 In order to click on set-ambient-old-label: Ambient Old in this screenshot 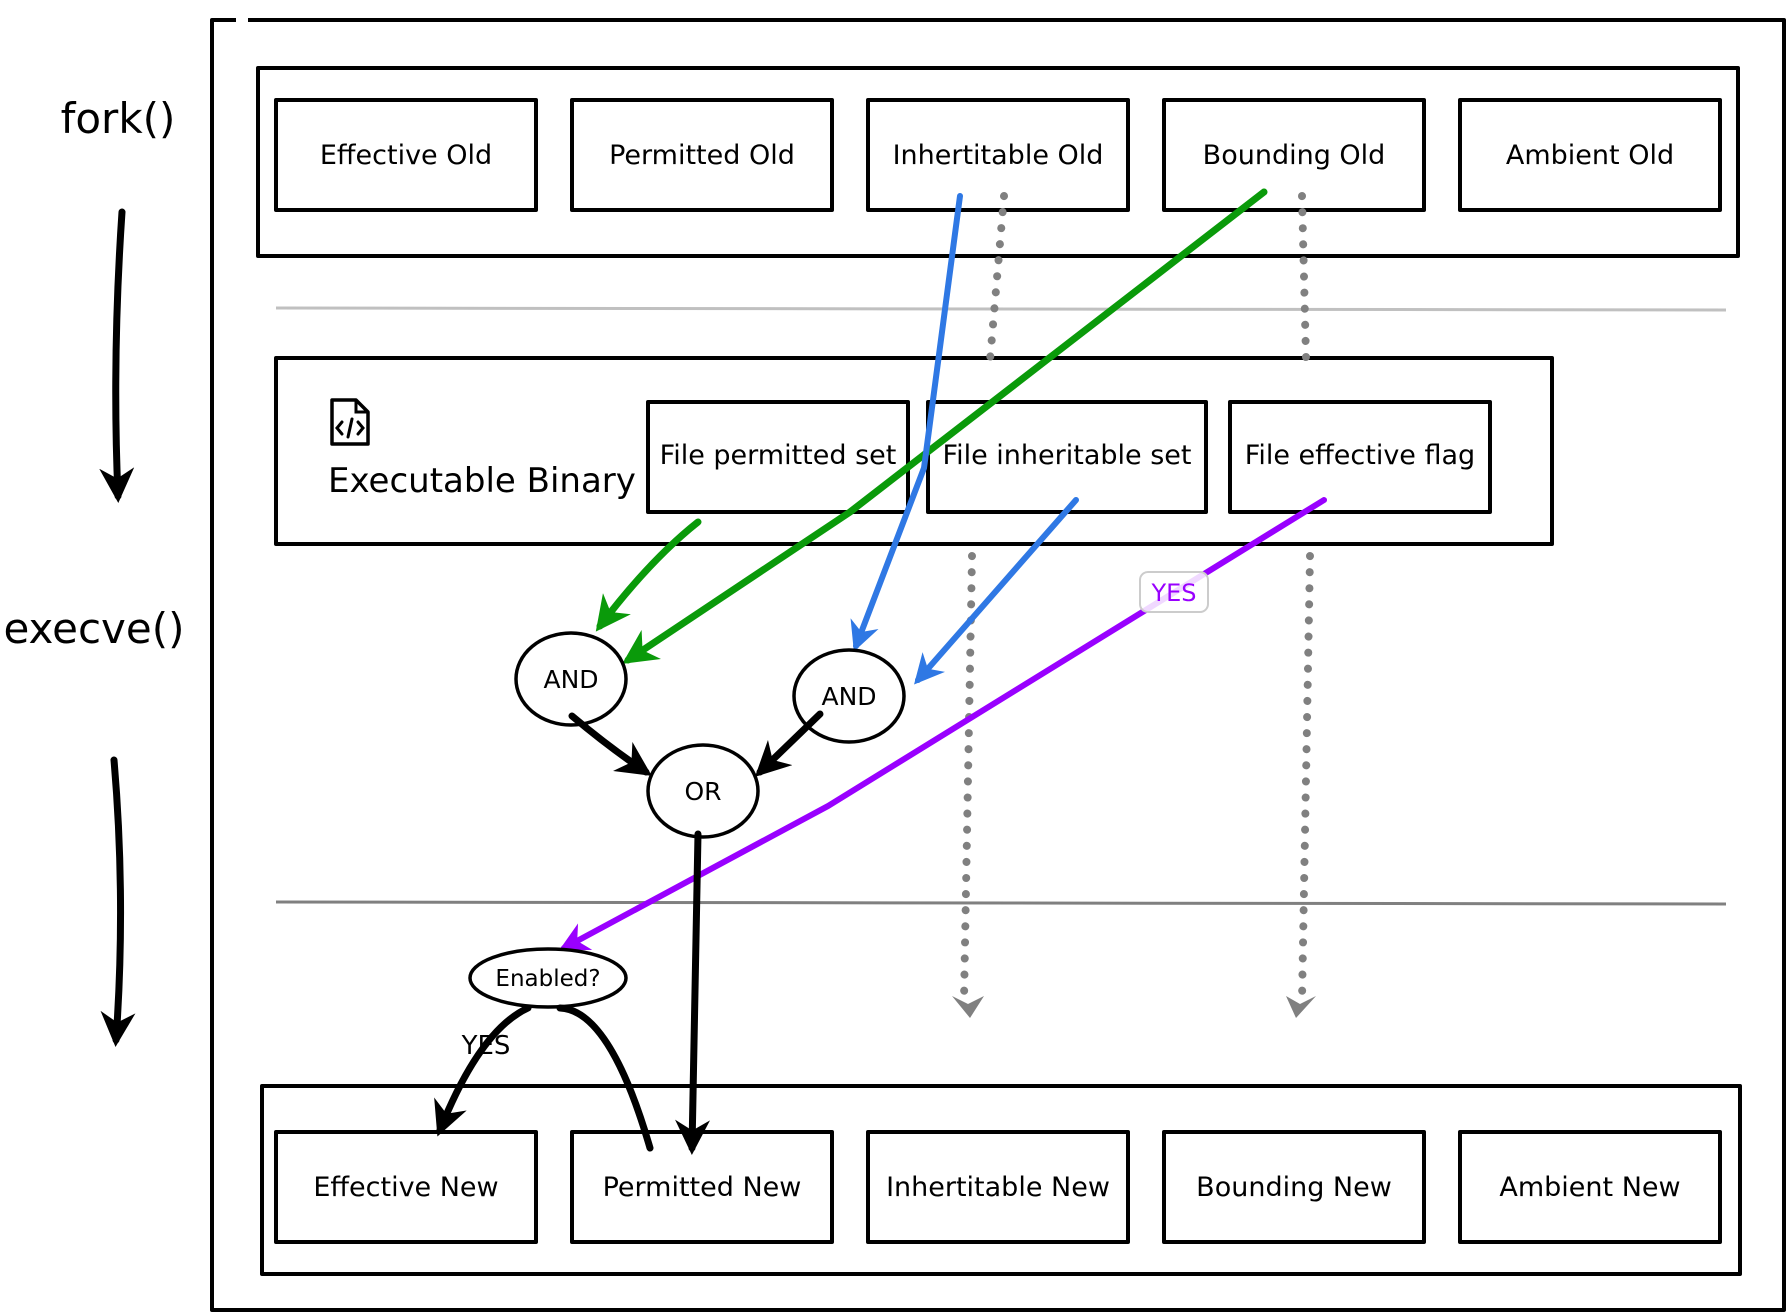, I will do `click(1590, 155)`.